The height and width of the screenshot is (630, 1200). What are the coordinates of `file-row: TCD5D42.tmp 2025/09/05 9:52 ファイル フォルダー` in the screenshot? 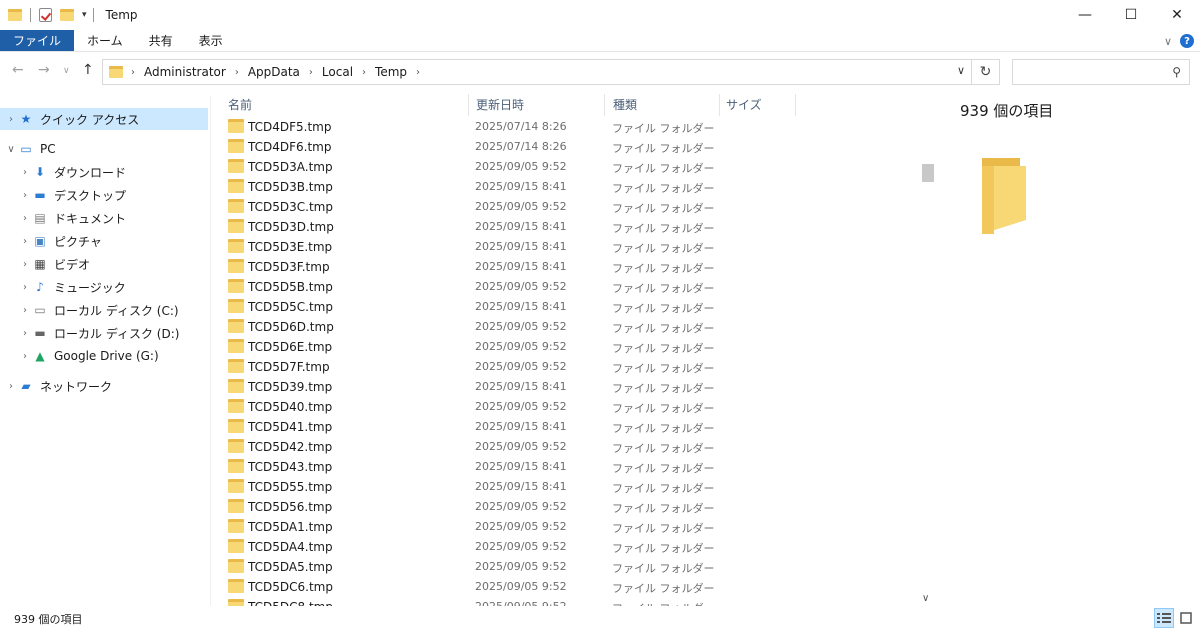 It's located at (568, 447).